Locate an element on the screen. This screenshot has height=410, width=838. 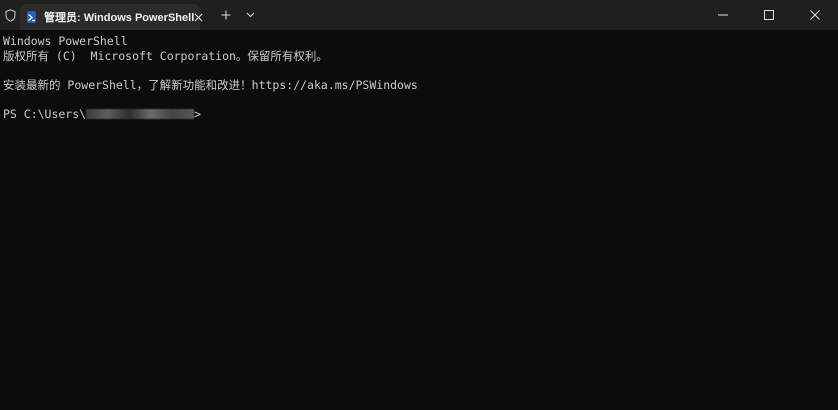
terminal-prompt: PS C:\Users\ > is located at coordinates (420, 114).